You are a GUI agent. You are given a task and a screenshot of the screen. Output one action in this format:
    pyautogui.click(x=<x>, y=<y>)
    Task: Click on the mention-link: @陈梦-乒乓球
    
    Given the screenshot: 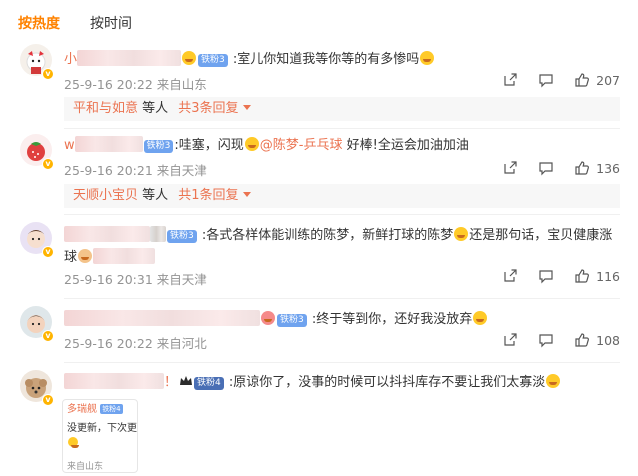 What is the action you would take?
    pyautogui.click(x=301, y=145)
    